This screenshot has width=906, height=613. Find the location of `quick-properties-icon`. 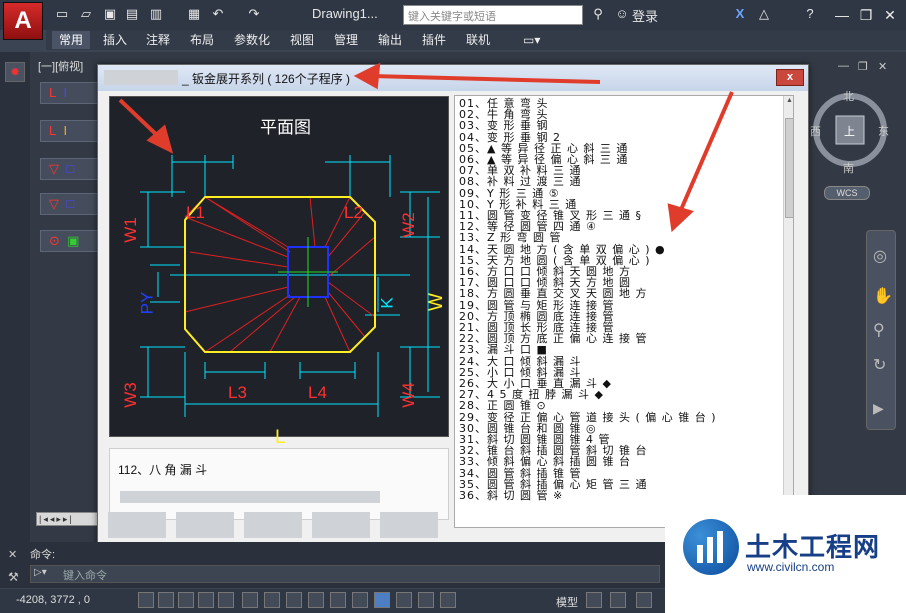

quick-properties-icon is located at coordinates (404, 600).